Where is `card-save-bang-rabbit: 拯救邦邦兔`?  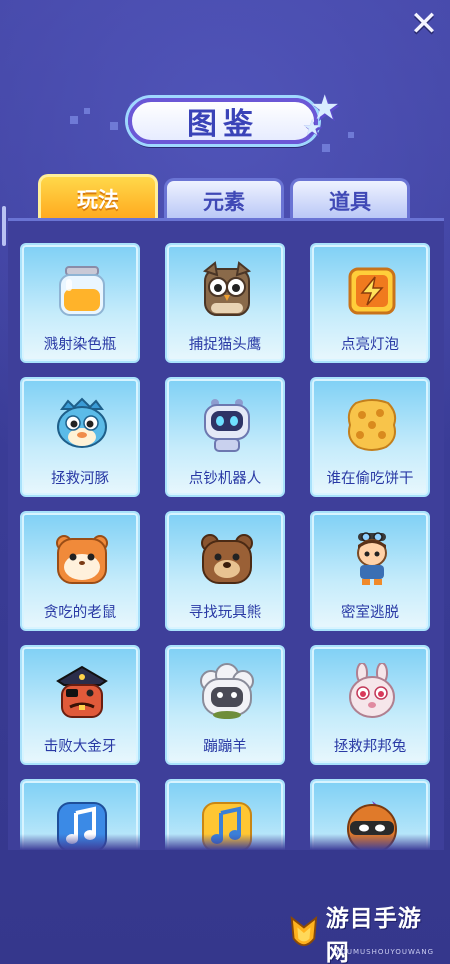
card-save-bang-rabbit: 拯救邦邦兔 is located at coordinates (370, 705).